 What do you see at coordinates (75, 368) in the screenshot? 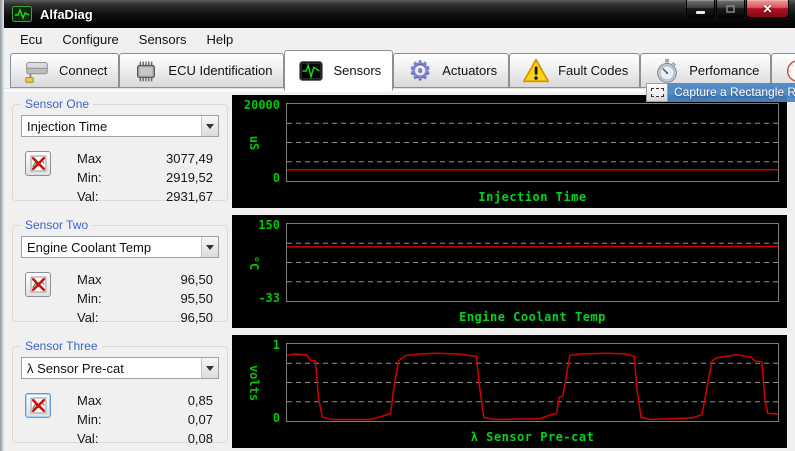
I see `selected-sensor: λ Sensor Pre-cat` at bounding box center [75, 368].